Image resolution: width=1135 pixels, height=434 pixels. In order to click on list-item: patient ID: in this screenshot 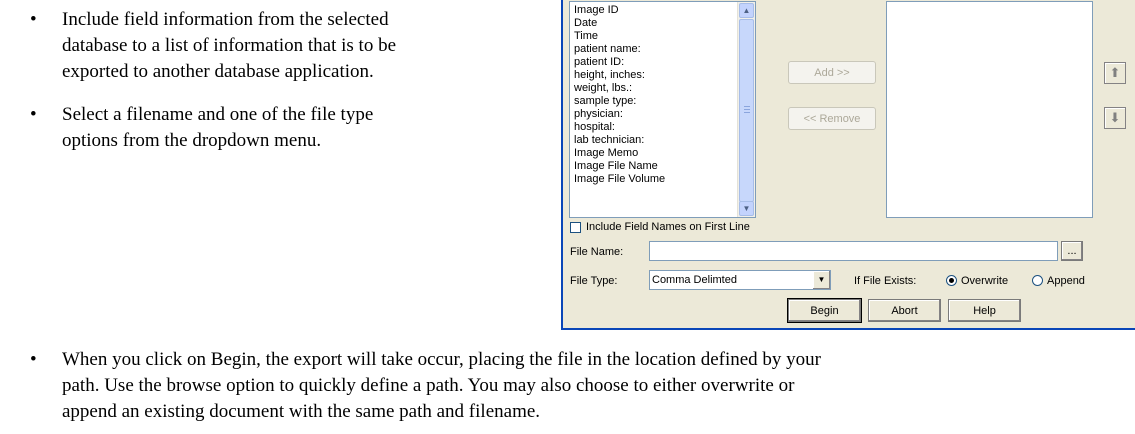, I will do `click(599, 62)`.